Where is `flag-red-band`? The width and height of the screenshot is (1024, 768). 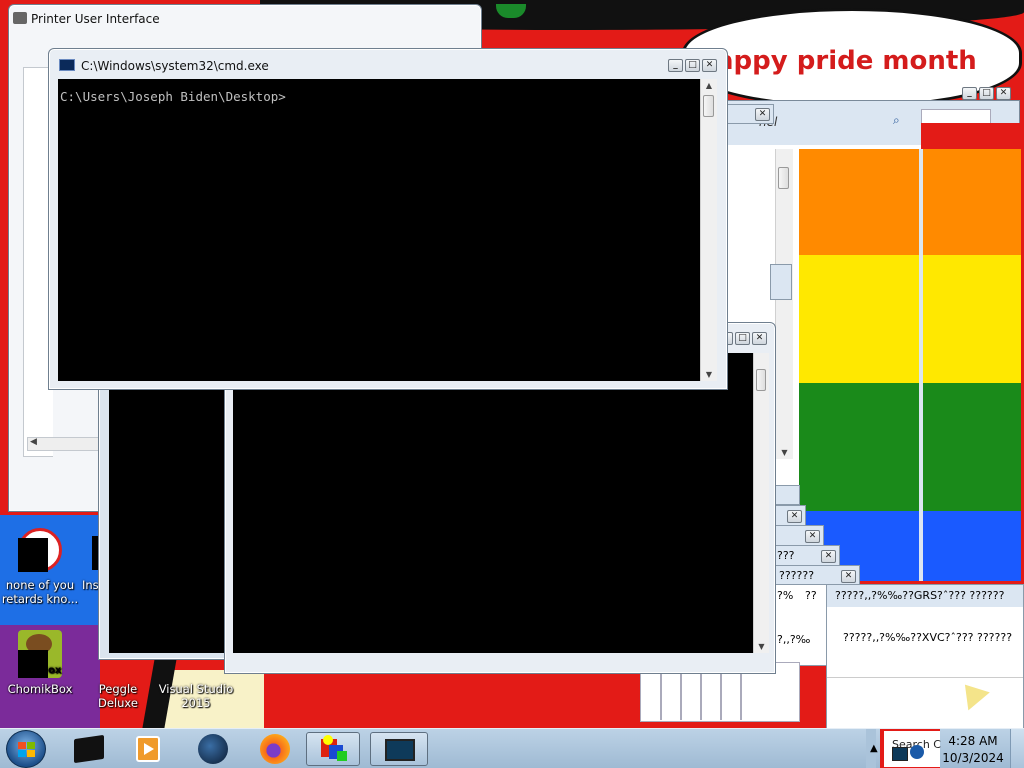
flag-red-band is located at coordinates (971, 136).